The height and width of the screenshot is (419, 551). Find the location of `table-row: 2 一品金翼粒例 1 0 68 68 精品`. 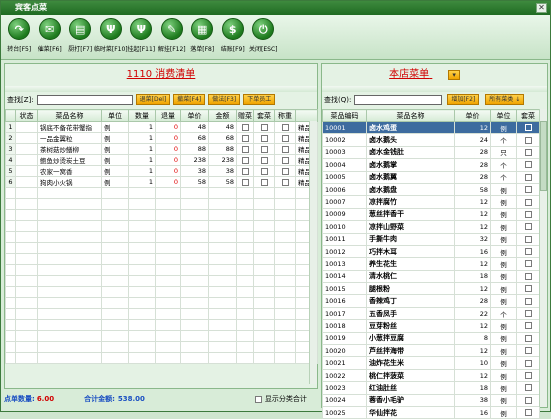

table-row: 2 一品金翼粒例 1 0 68 68 精品 is located at coordinates (161, 138).